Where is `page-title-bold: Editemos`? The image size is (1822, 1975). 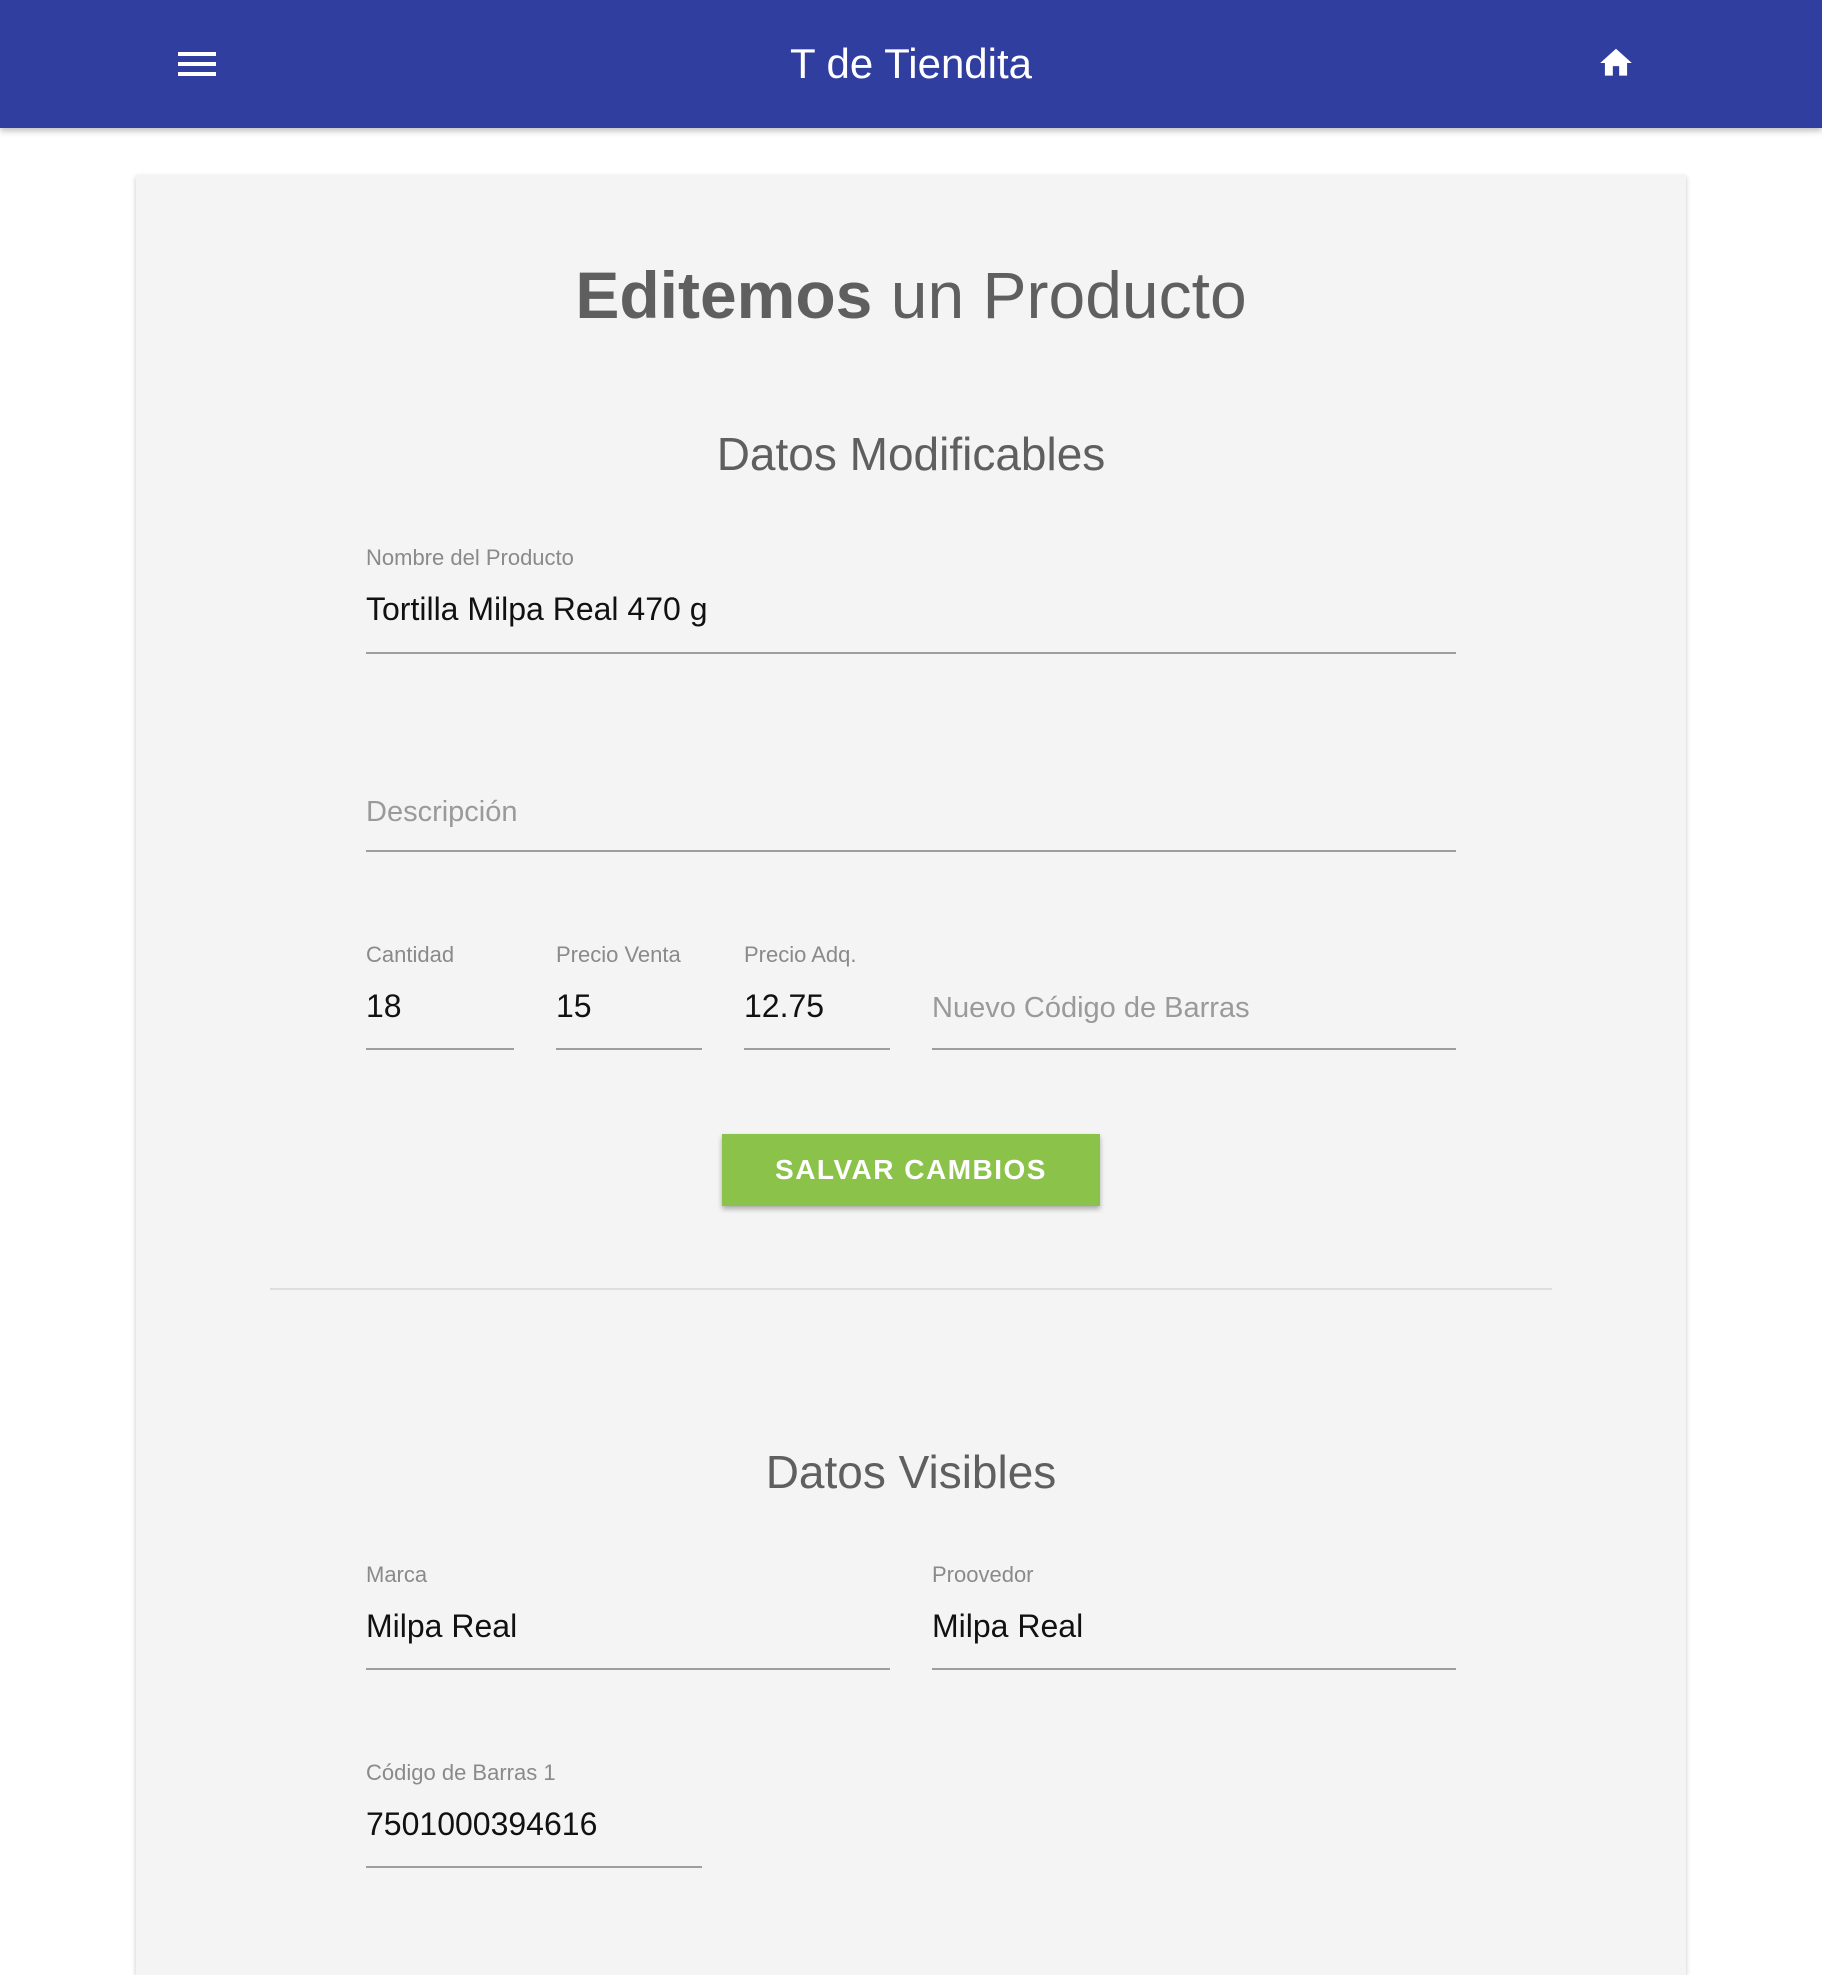 page-title-bold: Editemos is located at coordinates (724, 295).